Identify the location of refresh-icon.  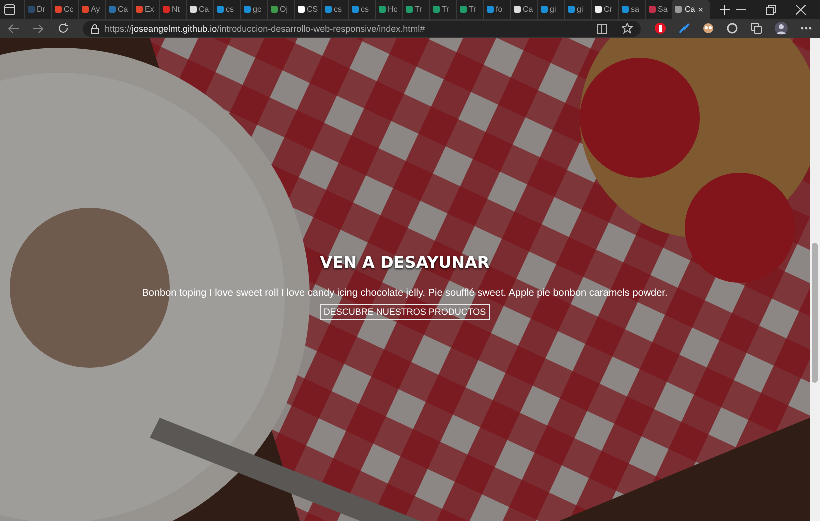
(63, 28).